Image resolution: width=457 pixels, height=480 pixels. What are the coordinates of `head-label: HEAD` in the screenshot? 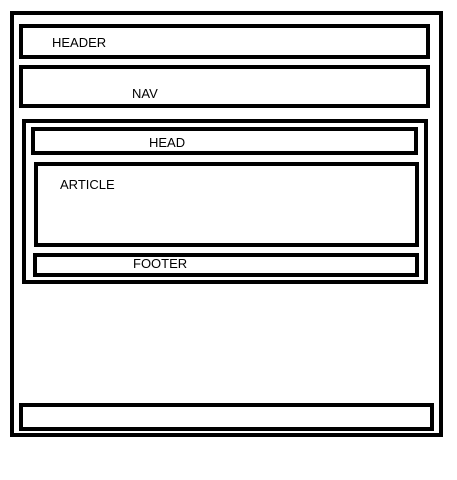 It's located at (167, 142).